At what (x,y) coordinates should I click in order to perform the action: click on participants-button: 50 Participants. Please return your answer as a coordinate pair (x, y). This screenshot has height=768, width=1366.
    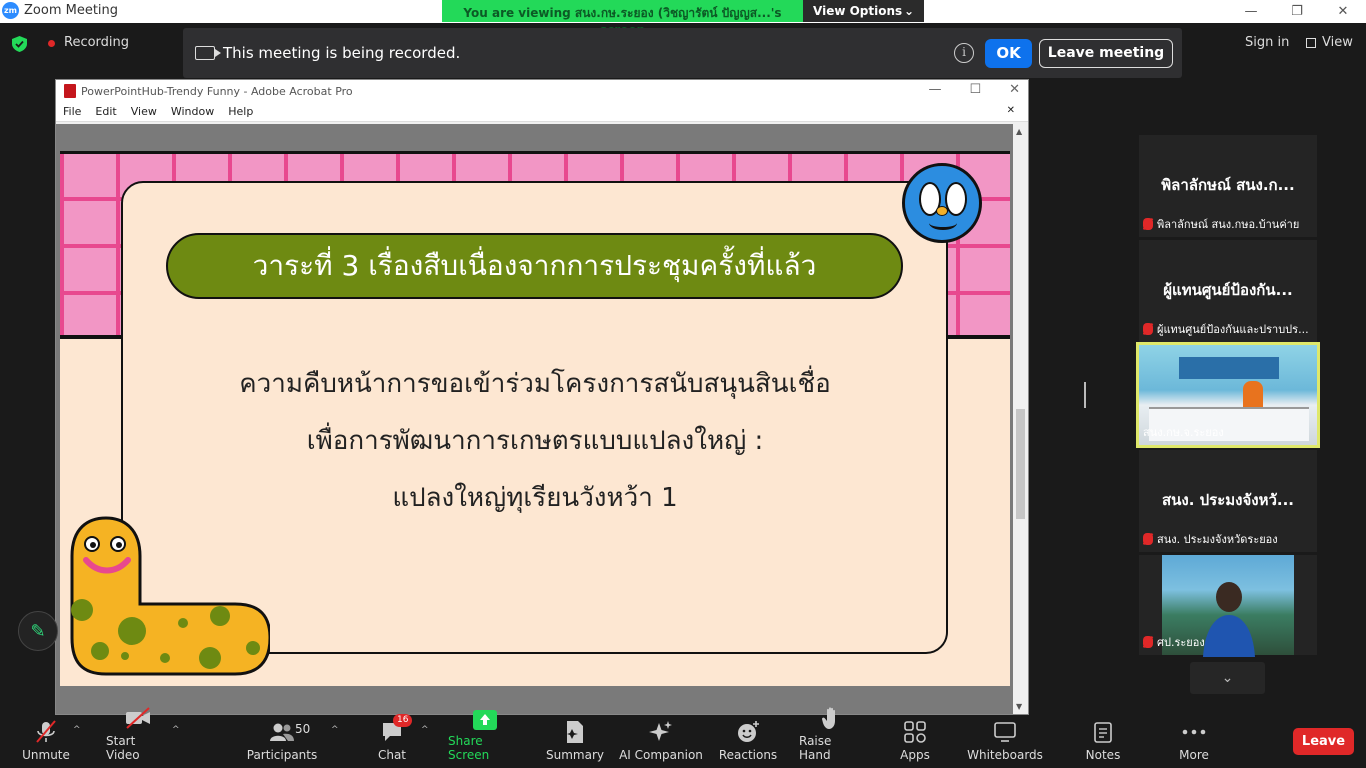
    Looking at the image, I should click on (282, 741).